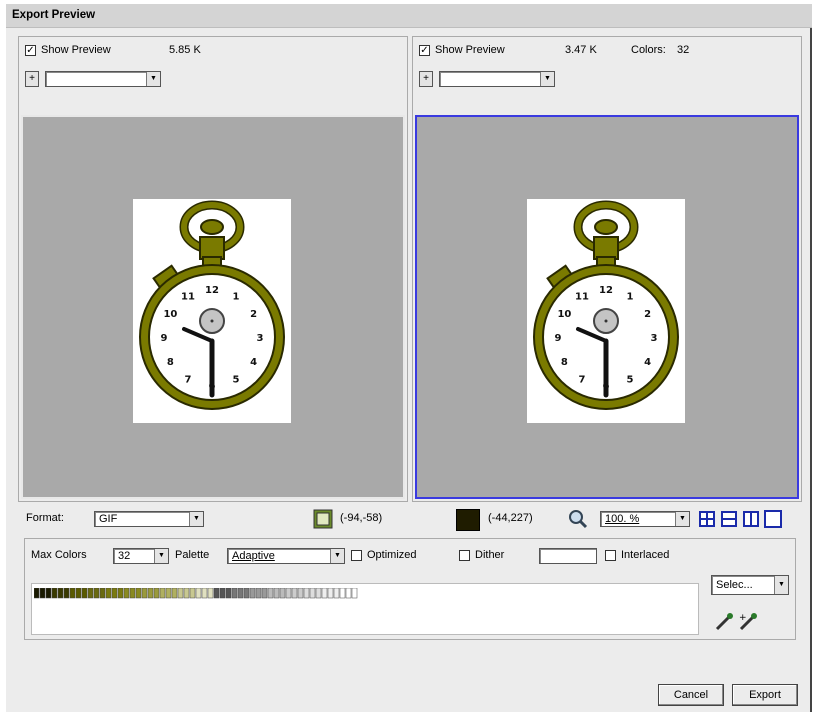 This screenshot has height=712, width=816. I want to click on optimized-checkbox, so click(356, 555).